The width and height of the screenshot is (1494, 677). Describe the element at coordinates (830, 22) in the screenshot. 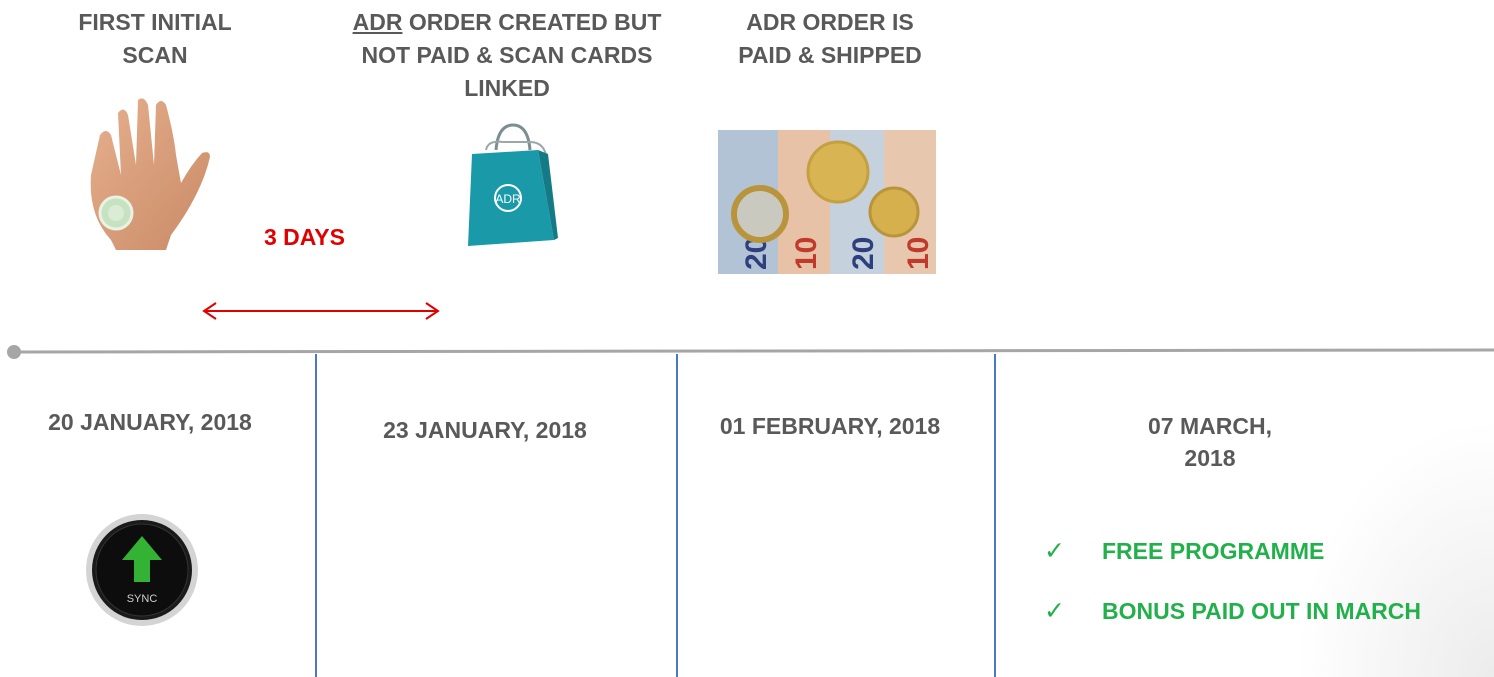

I see `header-line: ADR ORDER IS` at that location.